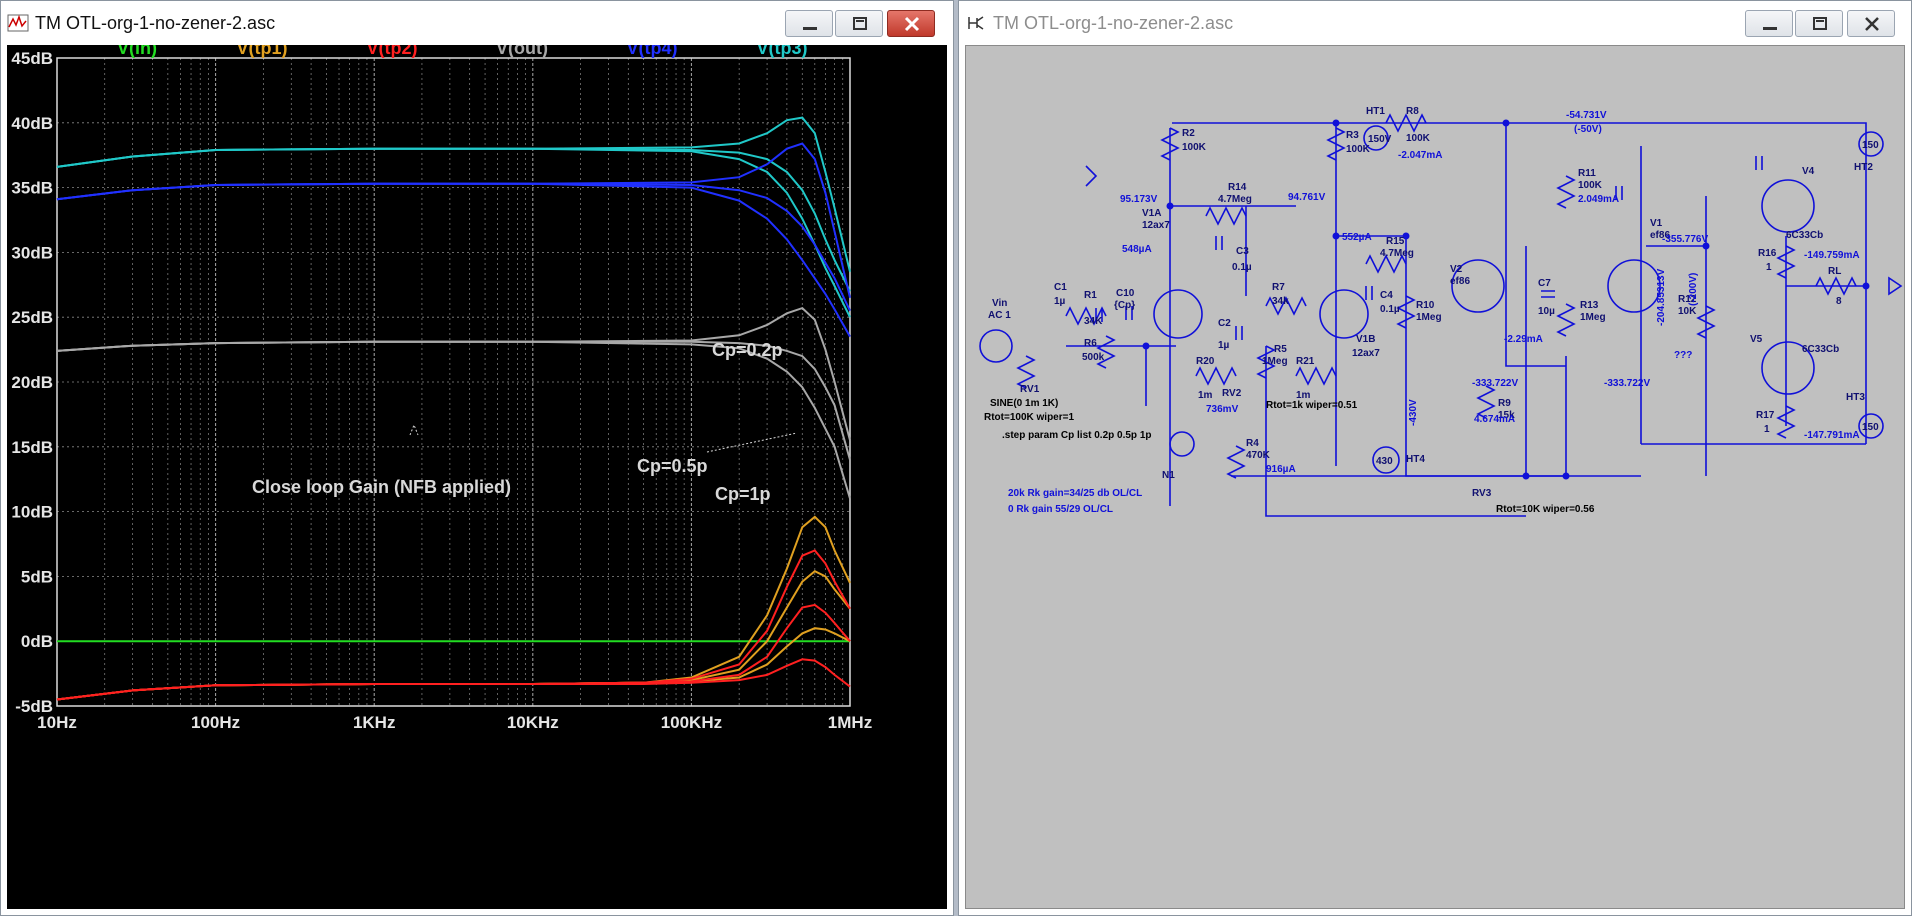  Describe the element at coordinates (262, 48) in the screenshot. I see `legend-vtp1: V(tp1)` at that location.